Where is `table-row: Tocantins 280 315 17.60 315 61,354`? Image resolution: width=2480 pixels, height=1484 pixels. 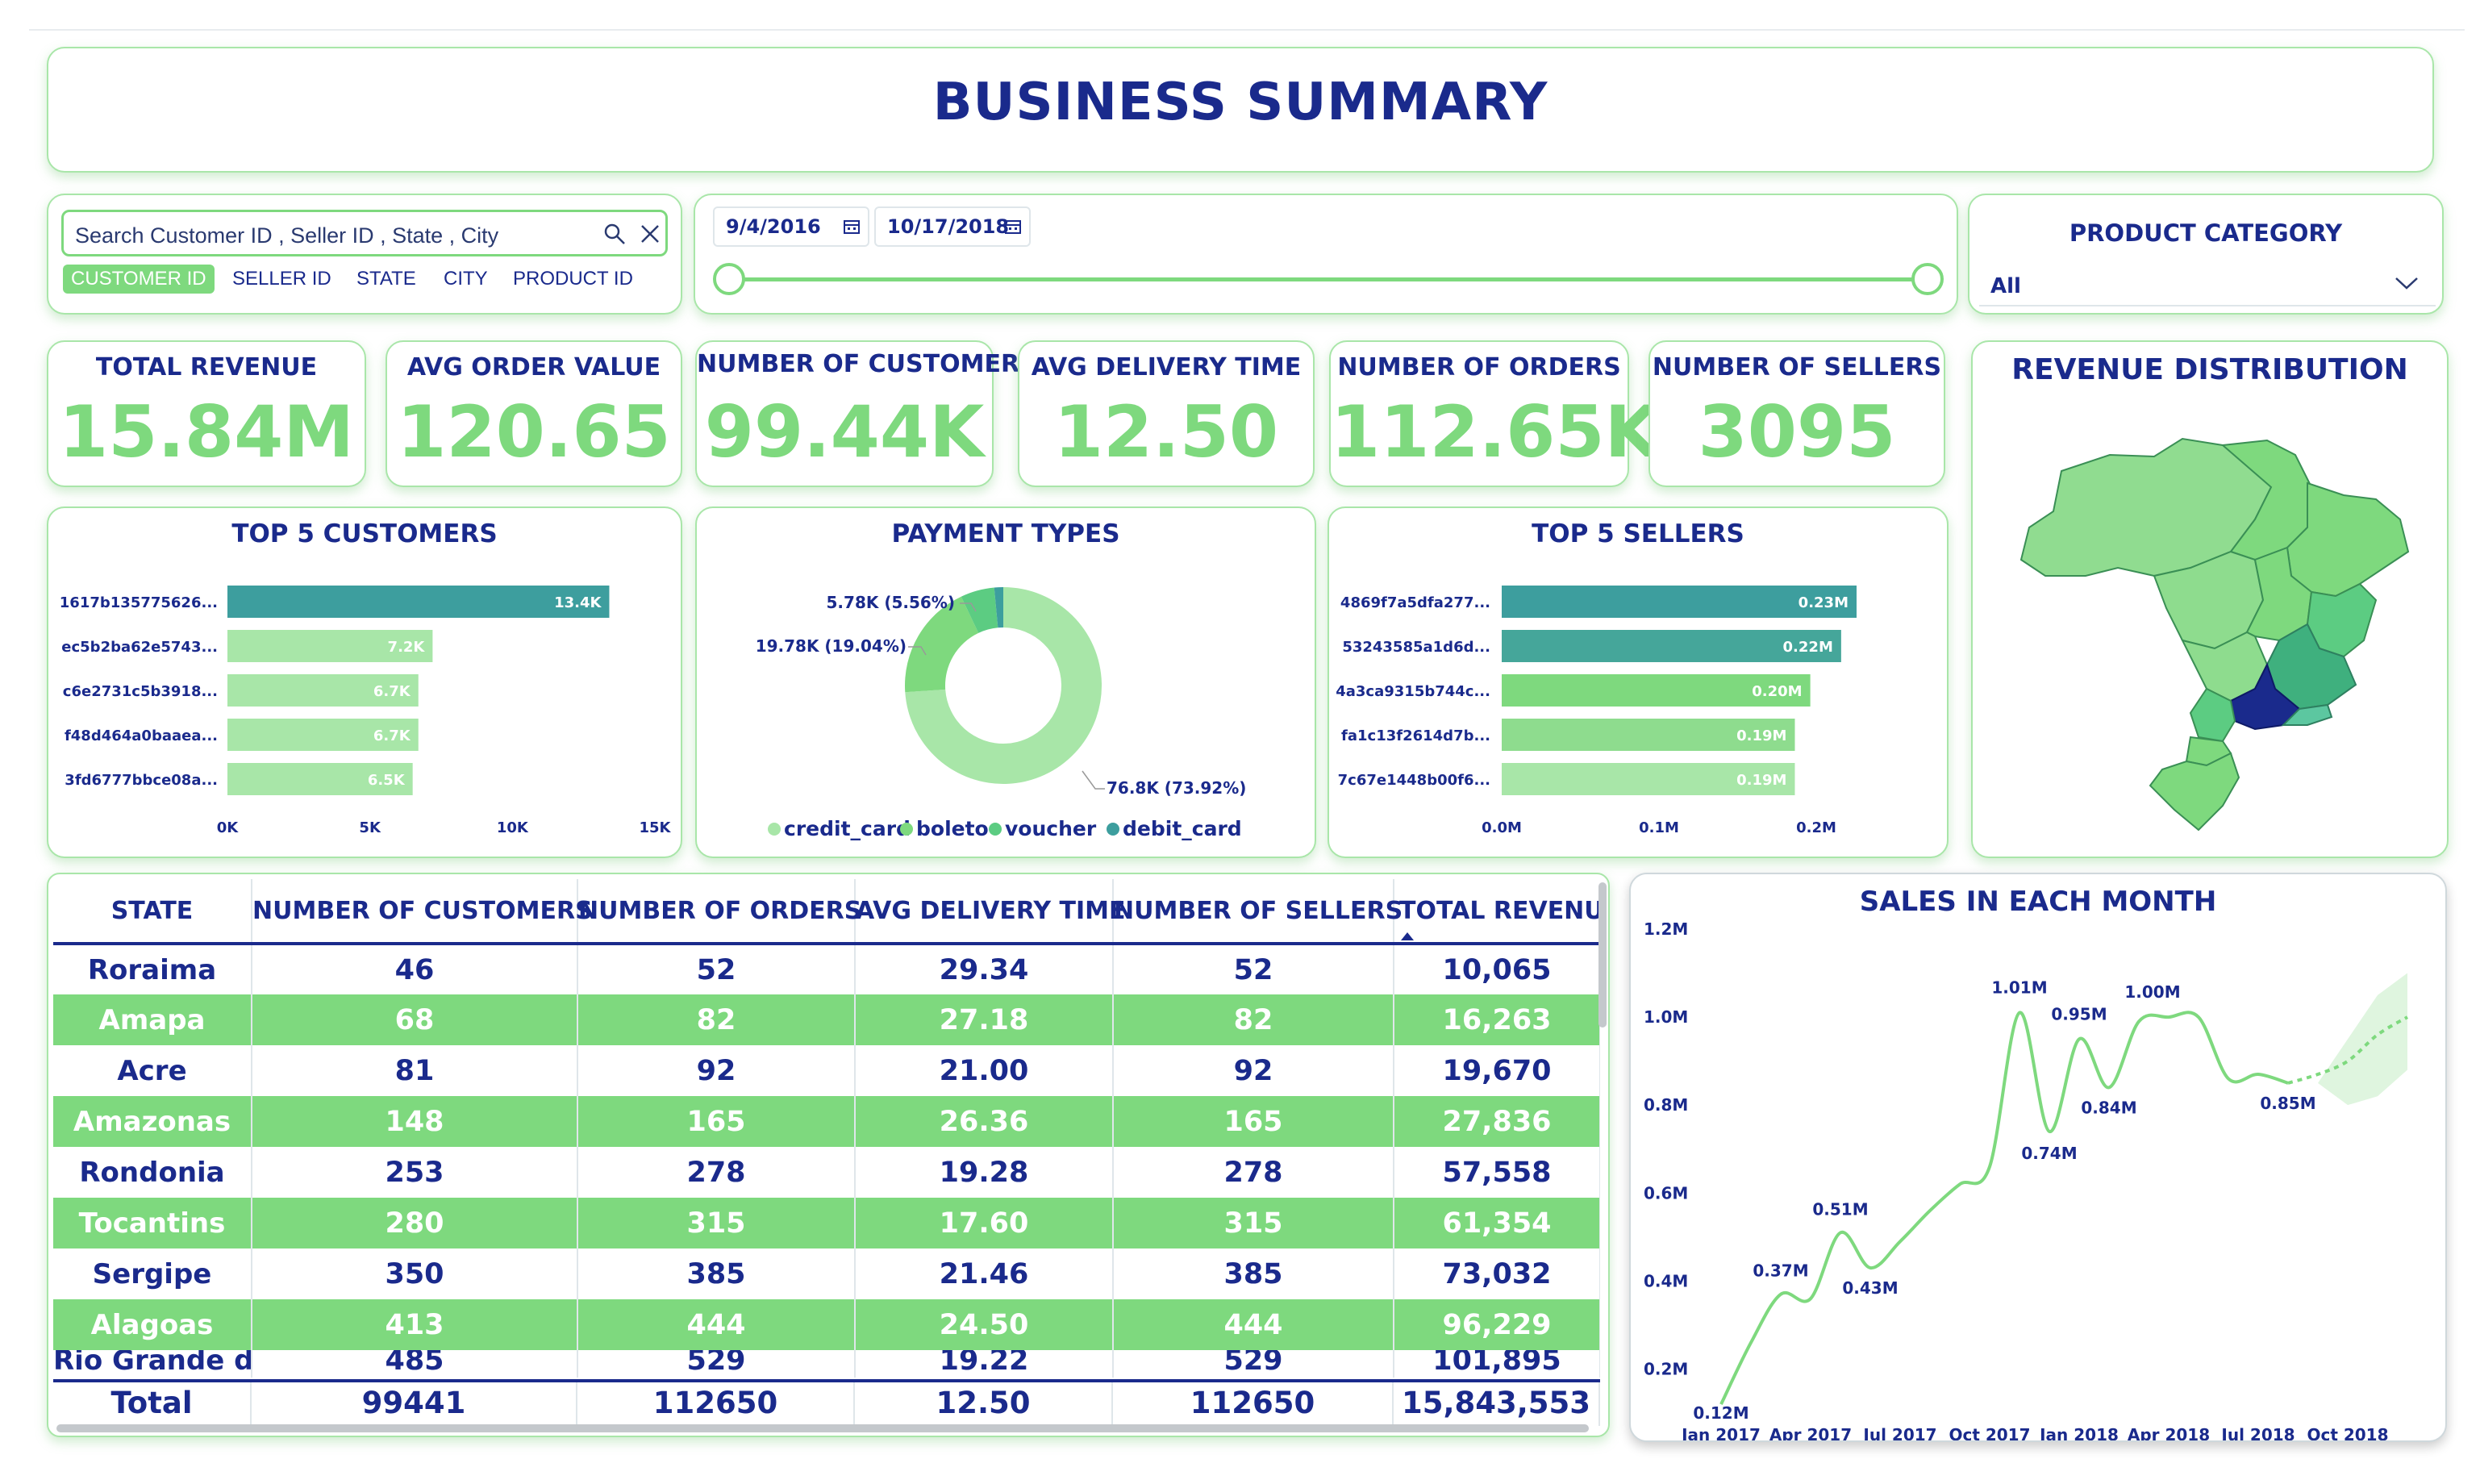
table-row: Tocantins 280 315 17.60 315 61,354 is located at coordinates (827, 1223).